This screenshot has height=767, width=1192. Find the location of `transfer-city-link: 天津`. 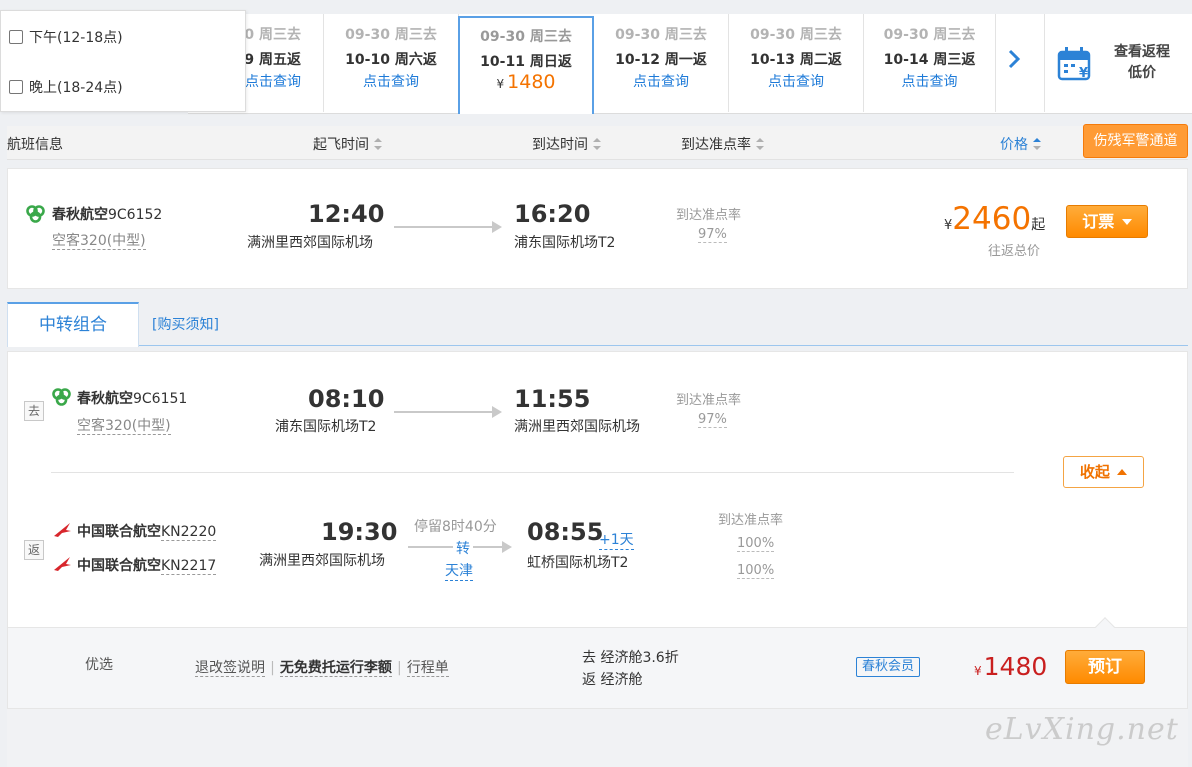

transfer-city-link: 天津 is located at coordinates (459, 570).